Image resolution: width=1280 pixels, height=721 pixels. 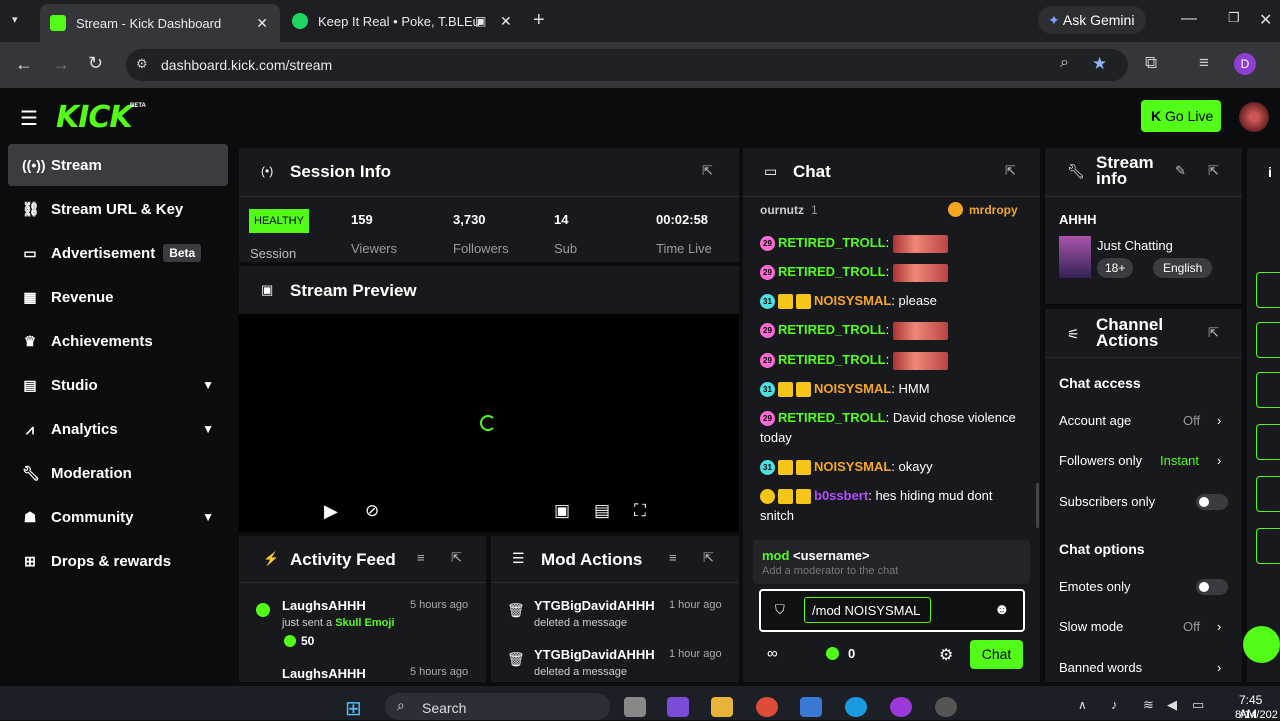 What do you see at coordinates (142, 64) in the screenshot?
I see `site-info-icon: ⚙` at bounding box center [142, 64].